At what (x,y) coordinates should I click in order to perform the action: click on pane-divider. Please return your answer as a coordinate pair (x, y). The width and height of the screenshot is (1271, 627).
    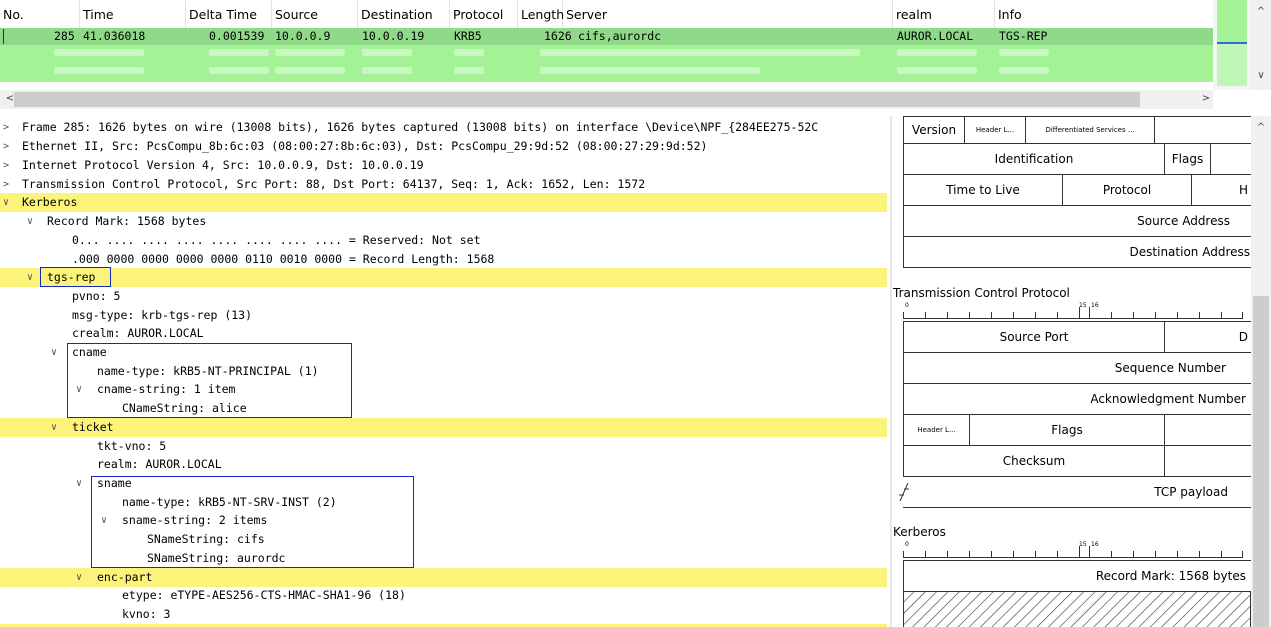
    Looking at the image, I should click on (891, 371).